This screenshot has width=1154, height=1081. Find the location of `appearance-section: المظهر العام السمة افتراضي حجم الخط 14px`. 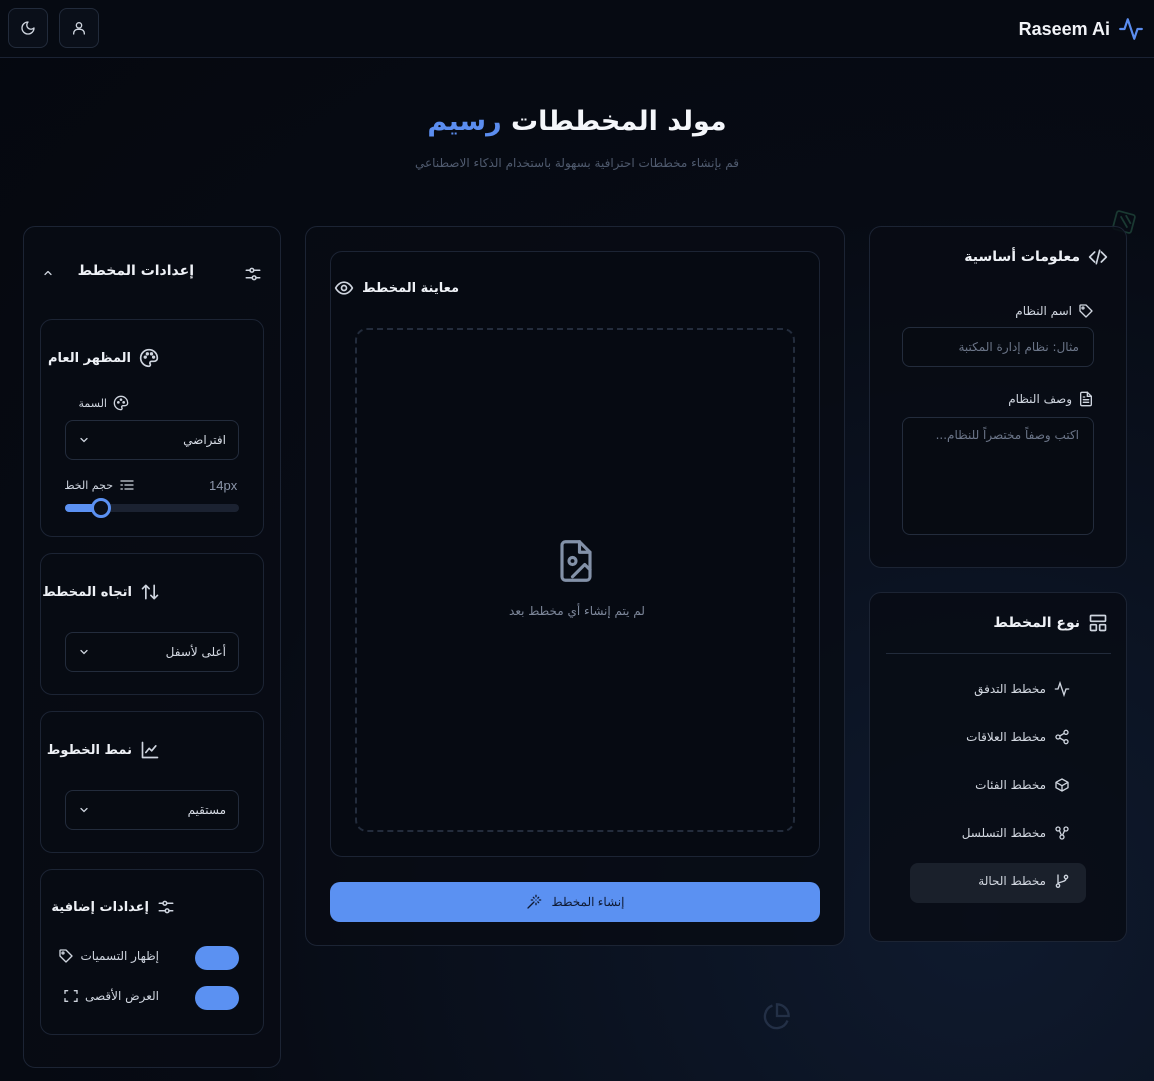

appearance-section: المظهر العام السمة افتراضي حجم الخط 14px is located at coordinates (152, 428).